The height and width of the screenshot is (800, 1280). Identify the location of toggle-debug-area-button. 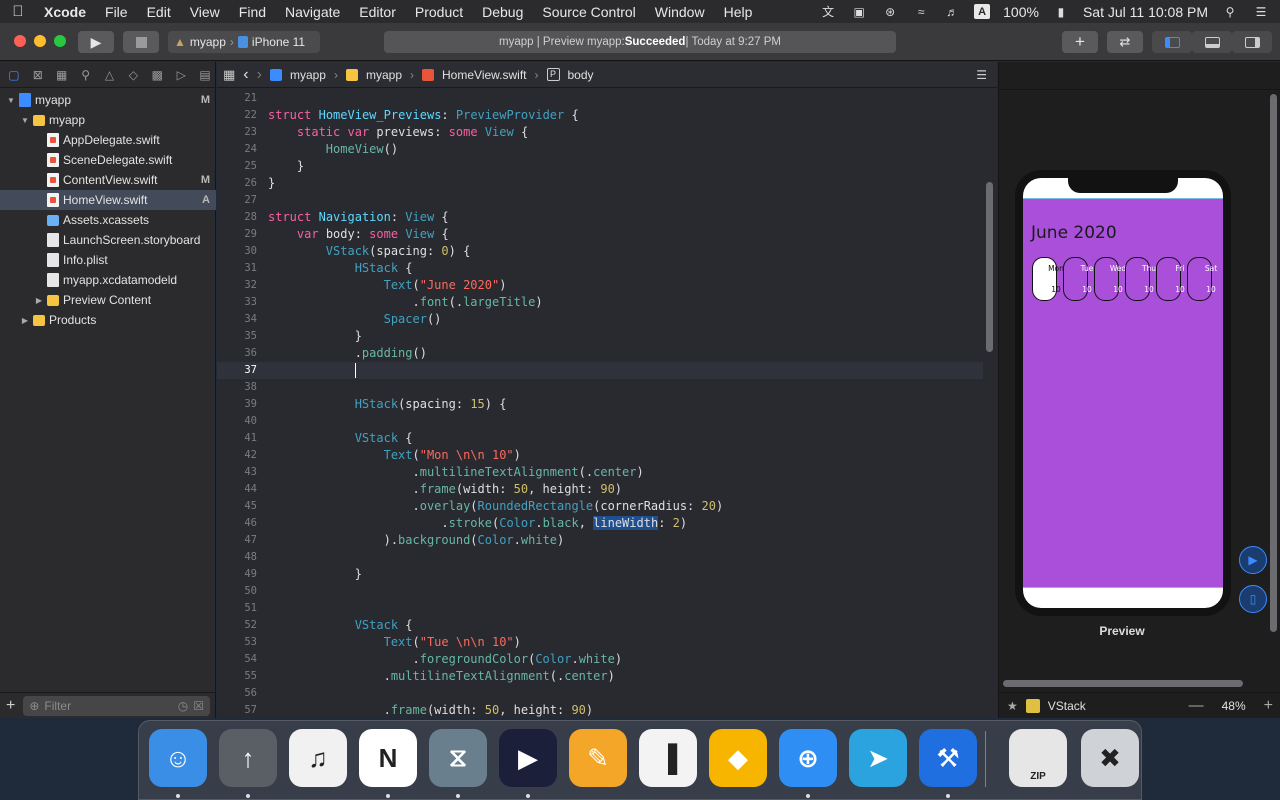
(1212, 42).